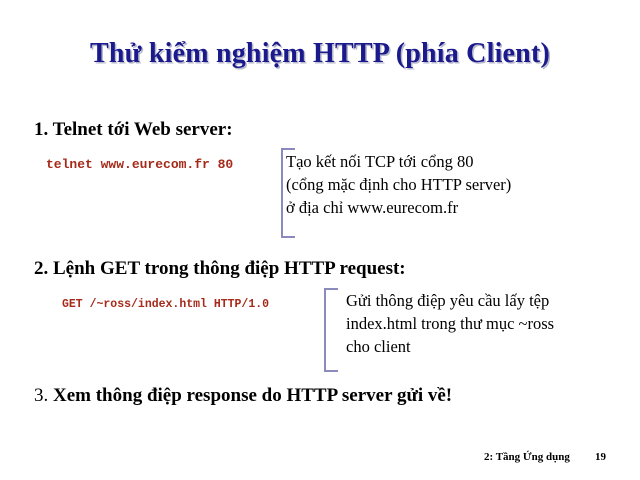 The height and width of the screenshot is (480, 640). Describe the element at coordinates (140, 164) in the screenshot. I see `telnet-command: telnet www.eurecom.fr 80` at that location.